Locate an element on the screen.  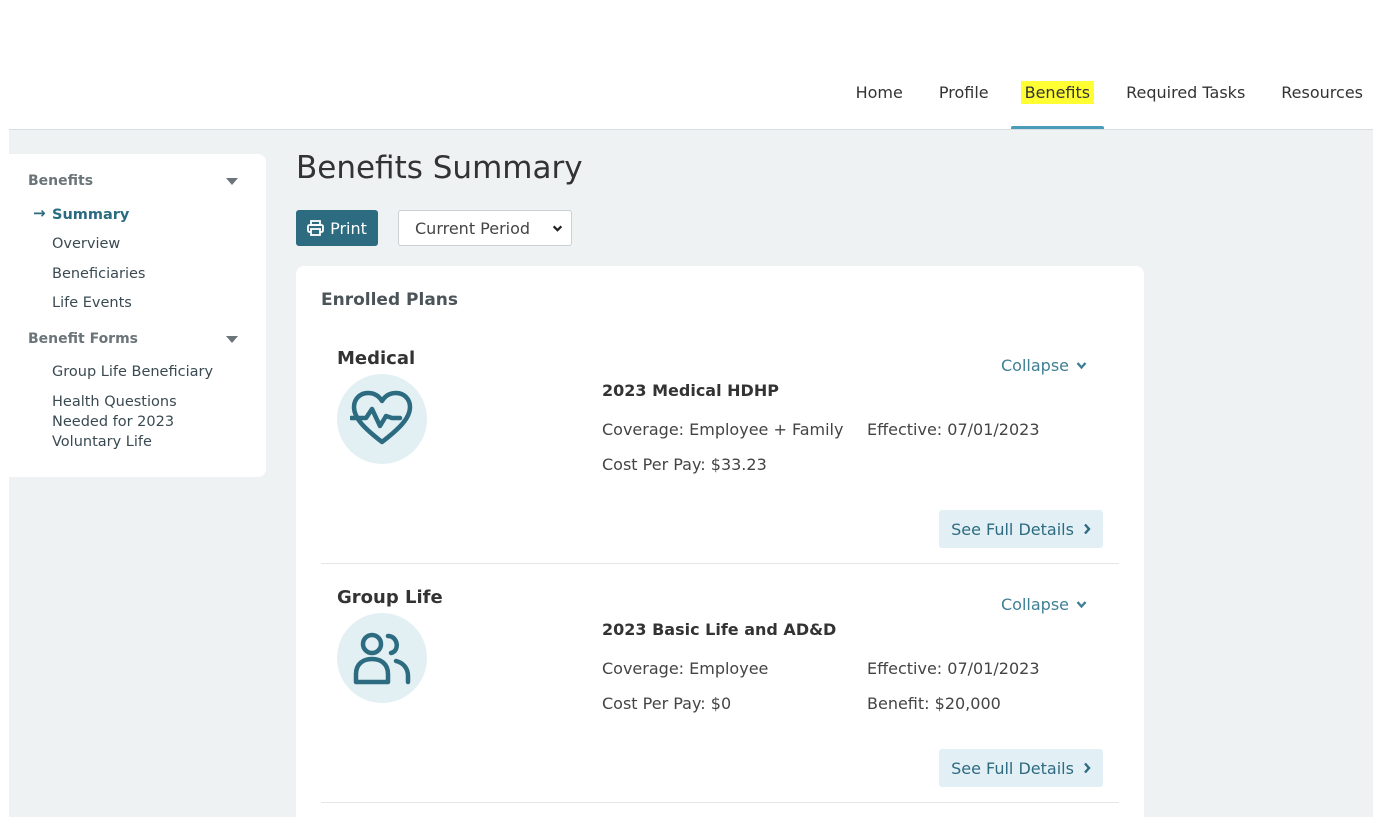
sidebar-item-overview: Overview is located at coordinates (86, 244).